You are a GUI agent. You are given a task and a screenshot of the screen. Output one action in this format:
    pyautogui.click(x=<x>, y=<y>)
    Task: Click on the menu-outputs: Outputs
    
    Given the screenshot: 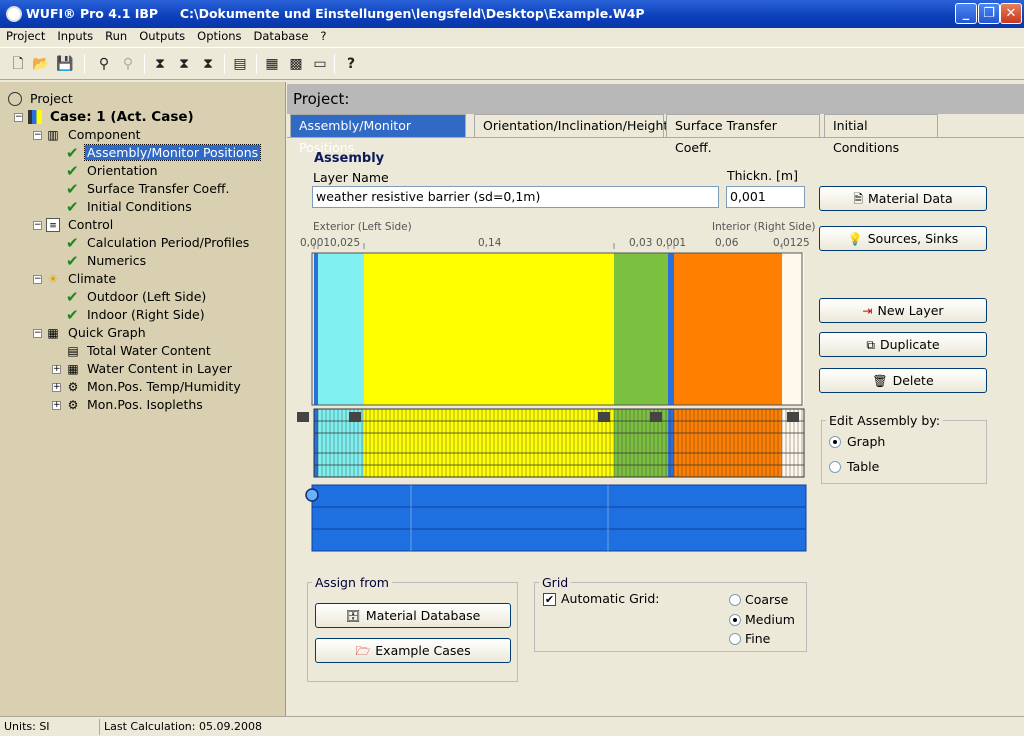 What is the action you would take?
    pyautogui.click(x=162, y=37)
    